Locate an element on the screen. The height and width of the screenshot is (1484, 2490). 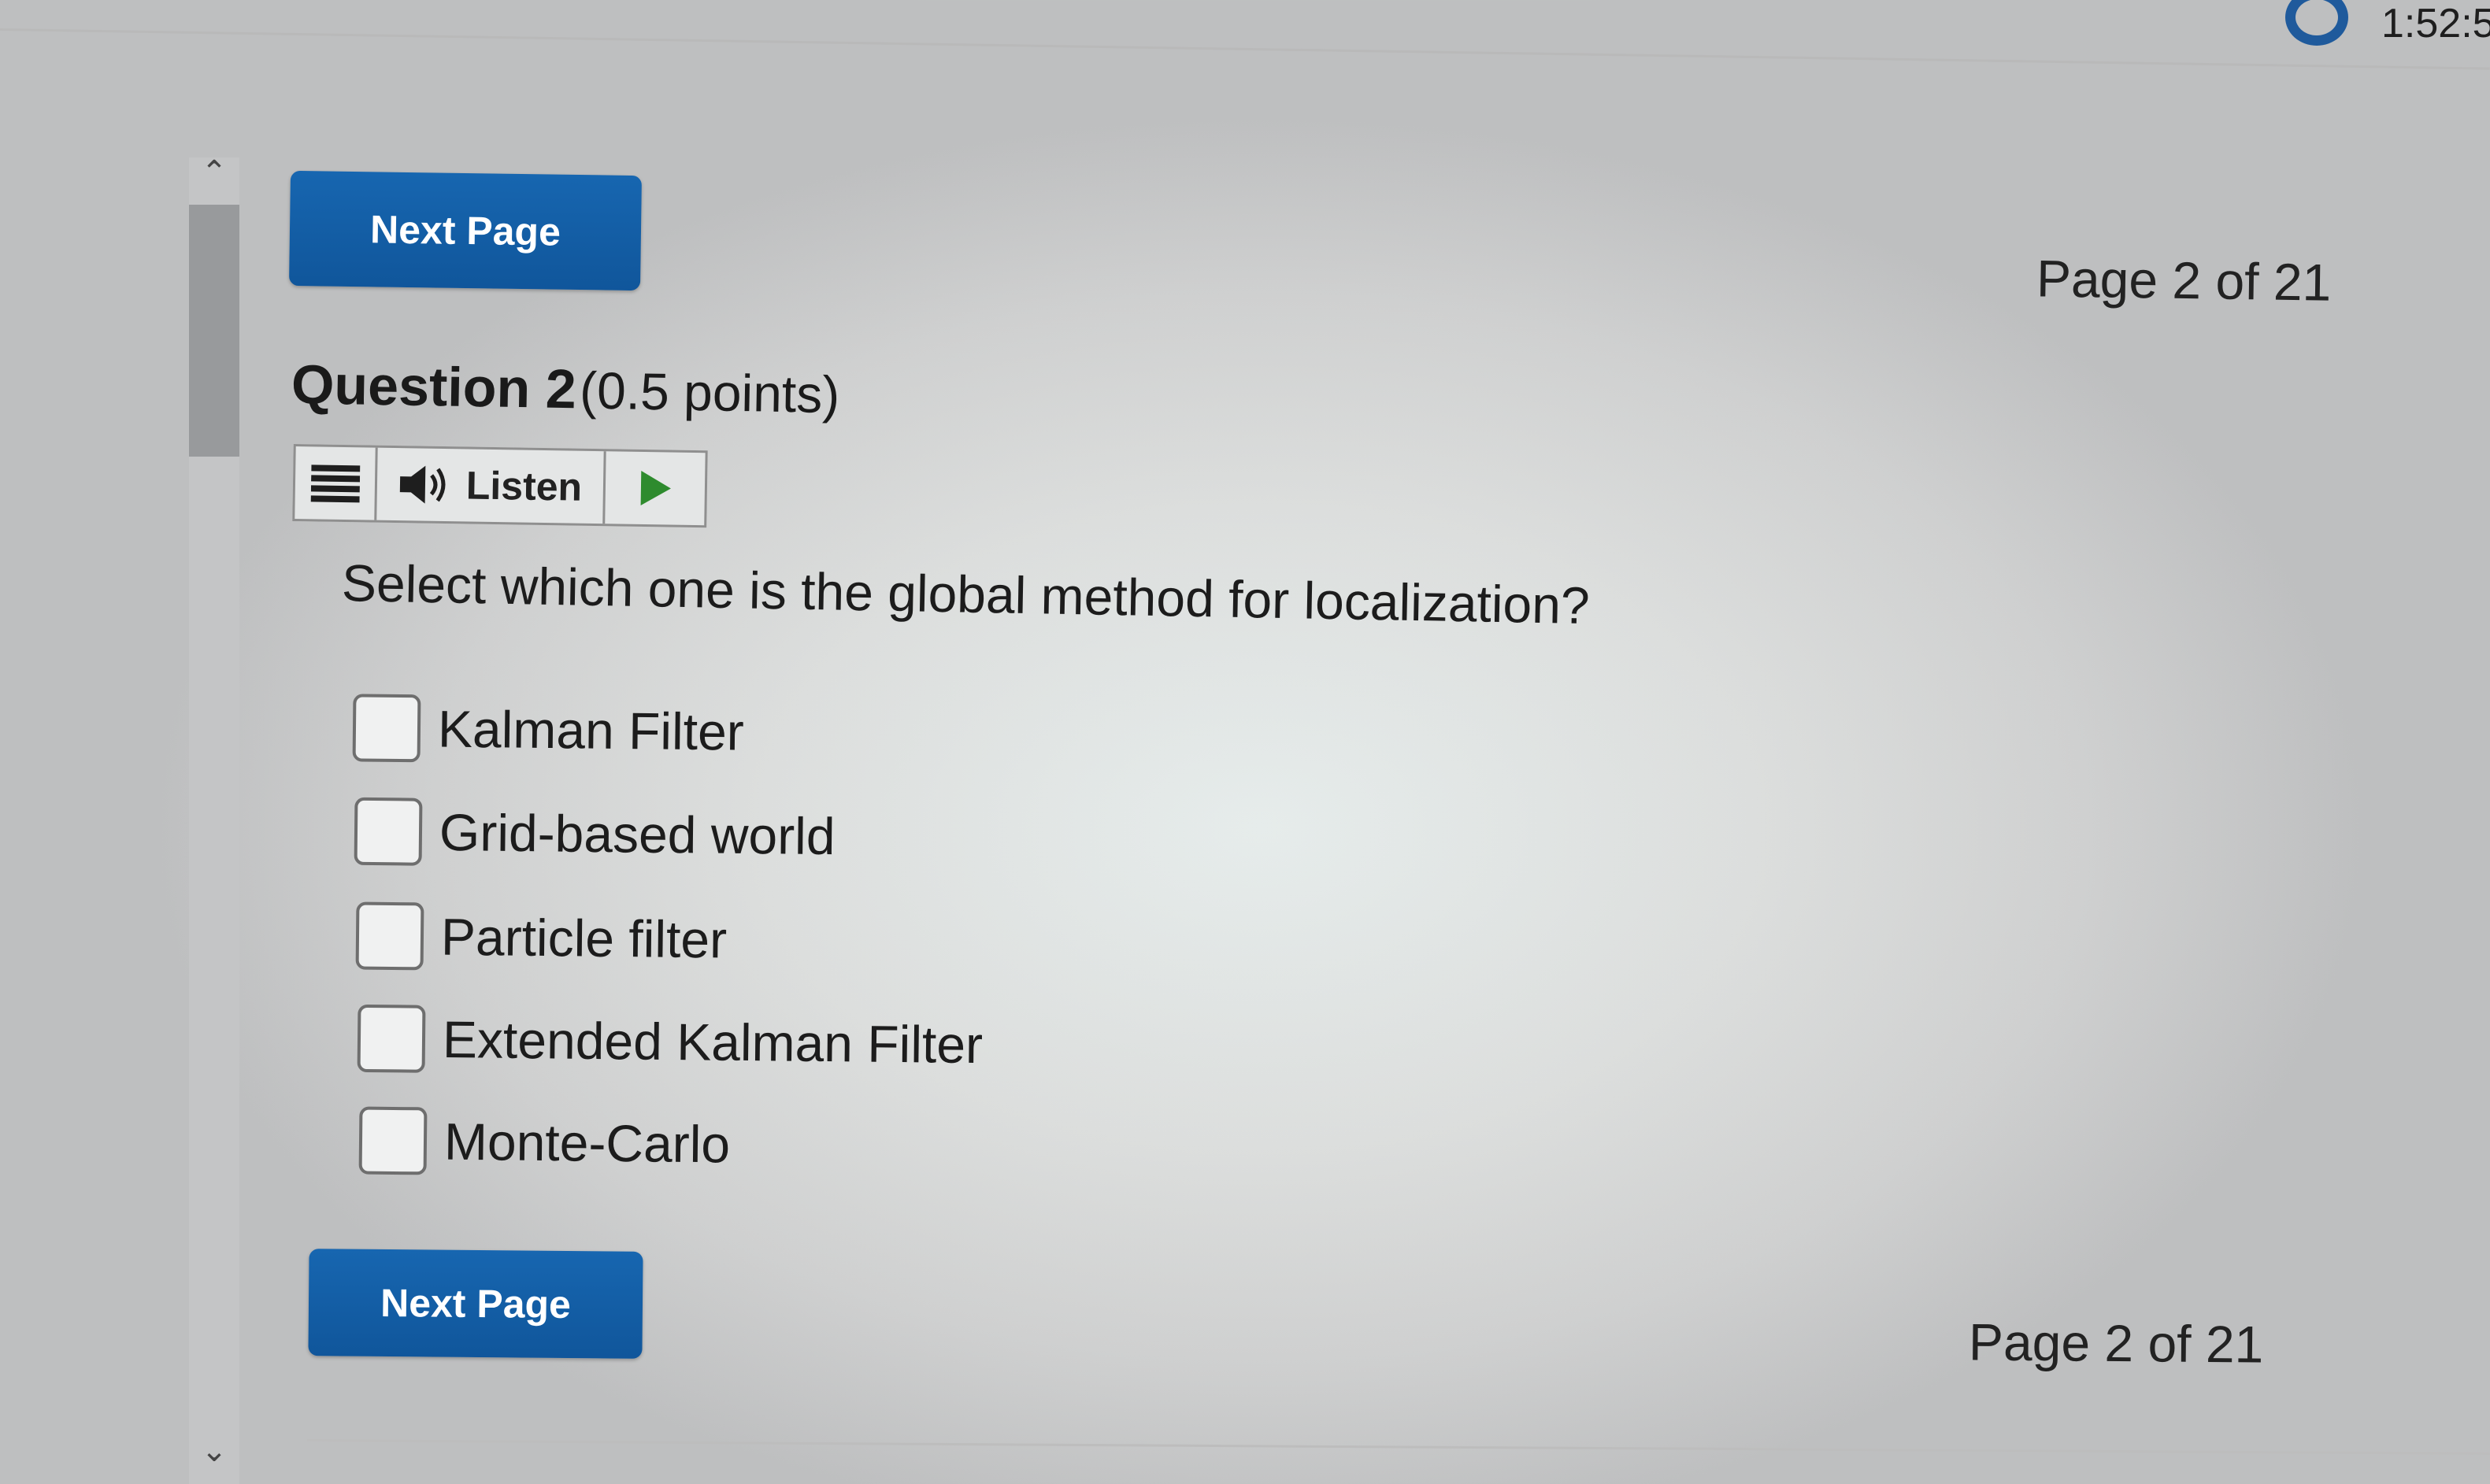
timer-ring-icon is located at coordinates (2316, 23).